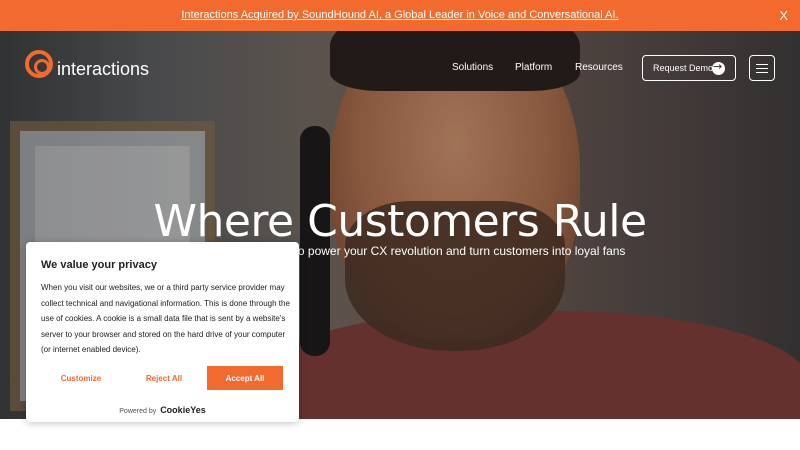  I want to click on hamburger-menu-icon, so click(762, 68).